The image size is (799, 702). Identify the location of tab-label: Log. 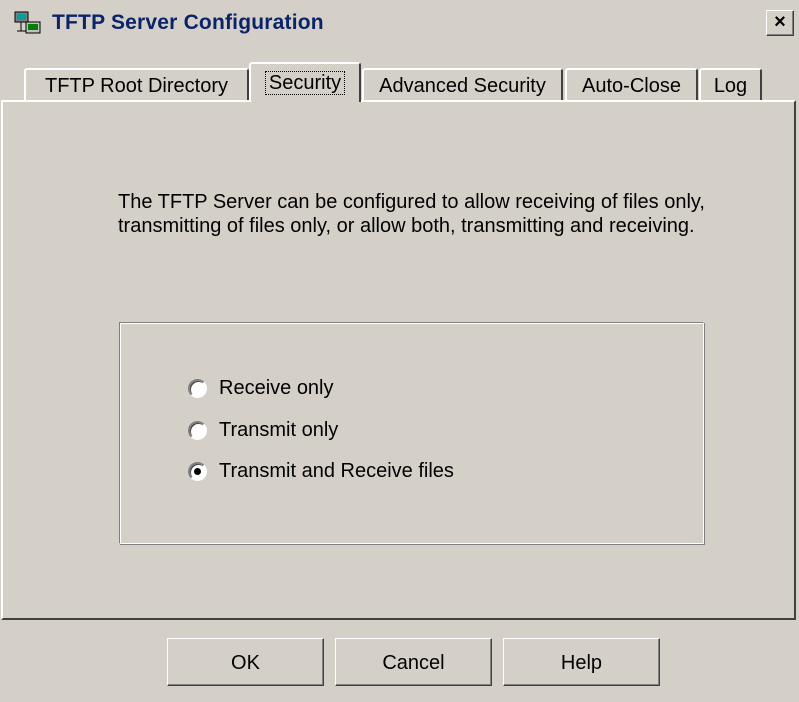
(730, 86).